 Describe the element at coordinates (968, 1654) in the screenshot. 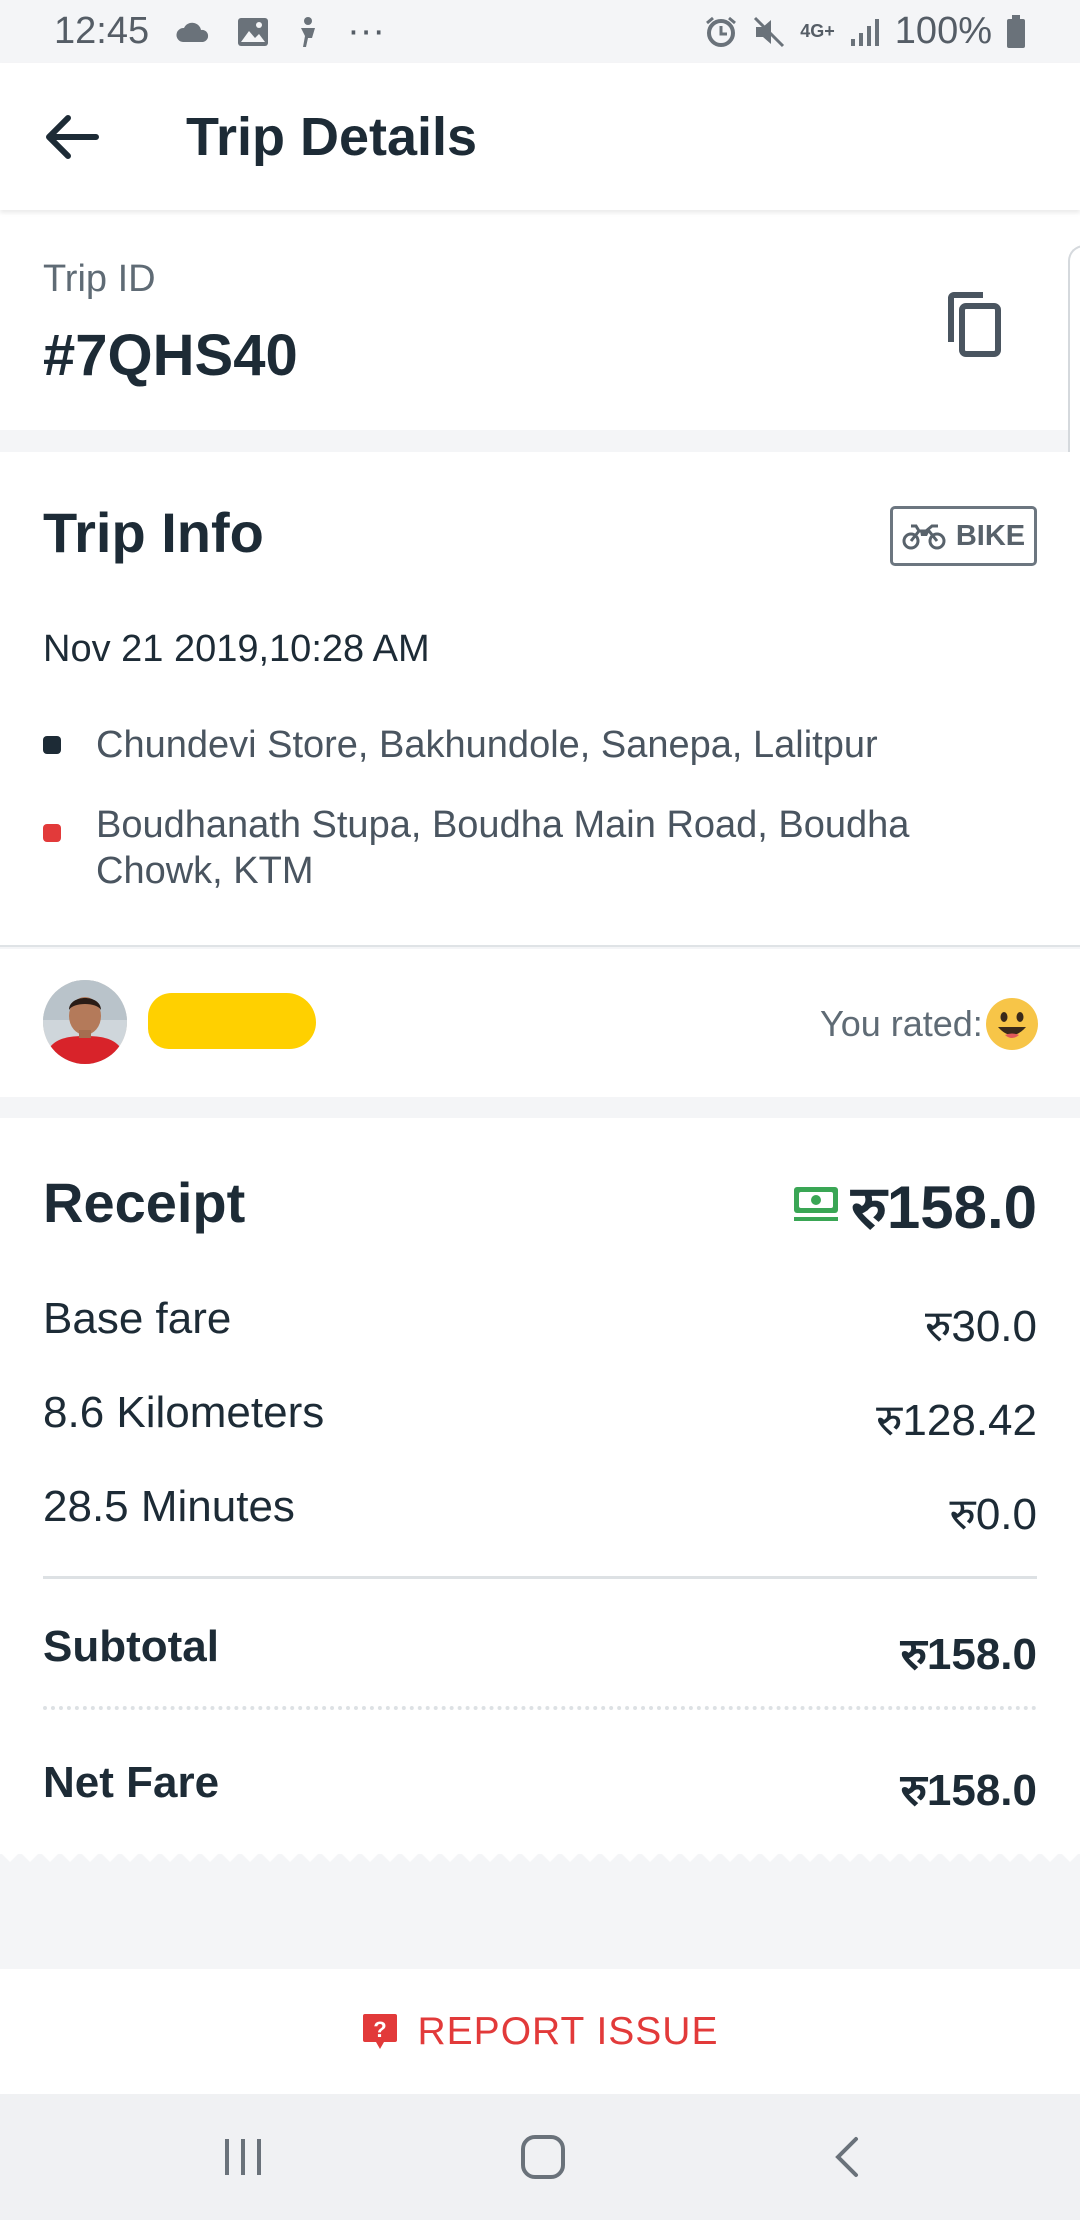

I see `subtotal-amount: रु158.0` at that location.